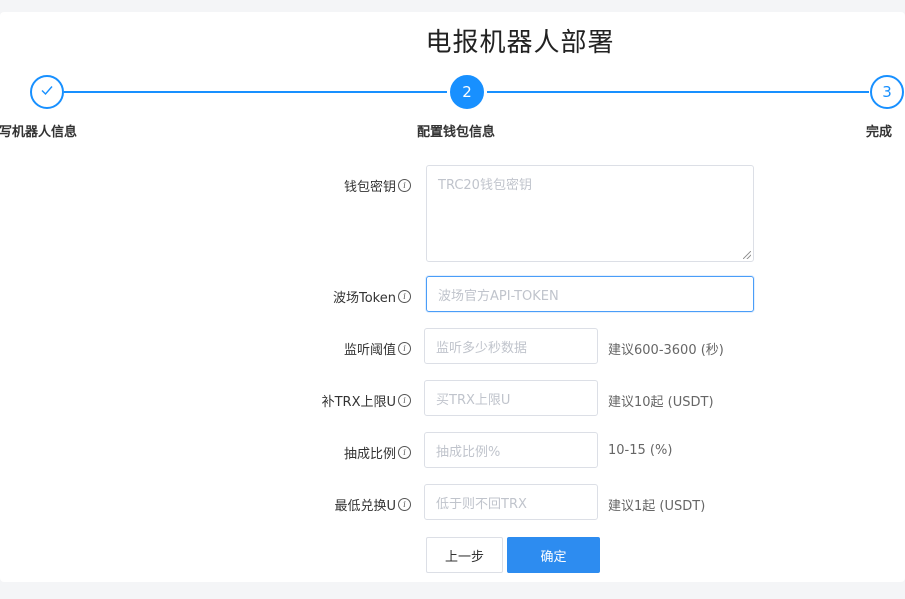 This screenshot has width=905, height=599. What do you see at coordinates (661, 402) in the screenshot?
I see `trx-limit-hint: 建议10起 (USDT)` at bounding box center [661, 402].